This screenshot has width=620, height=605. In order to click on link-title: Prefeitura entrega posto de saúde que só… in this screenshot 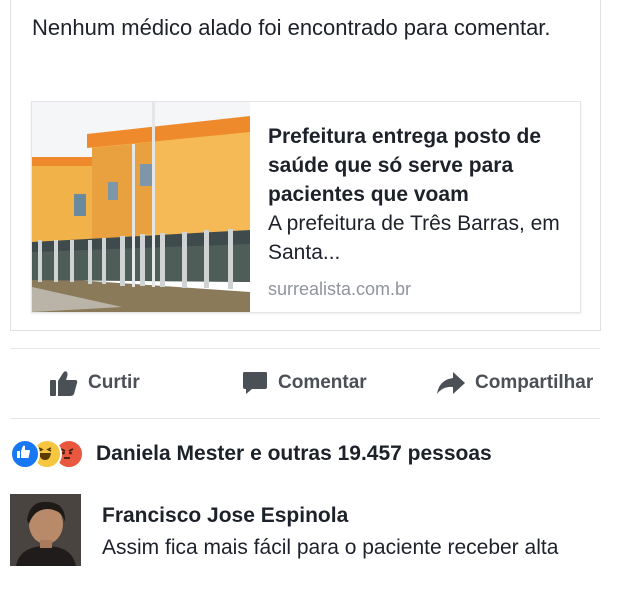, I will do `click(418, 165)`.